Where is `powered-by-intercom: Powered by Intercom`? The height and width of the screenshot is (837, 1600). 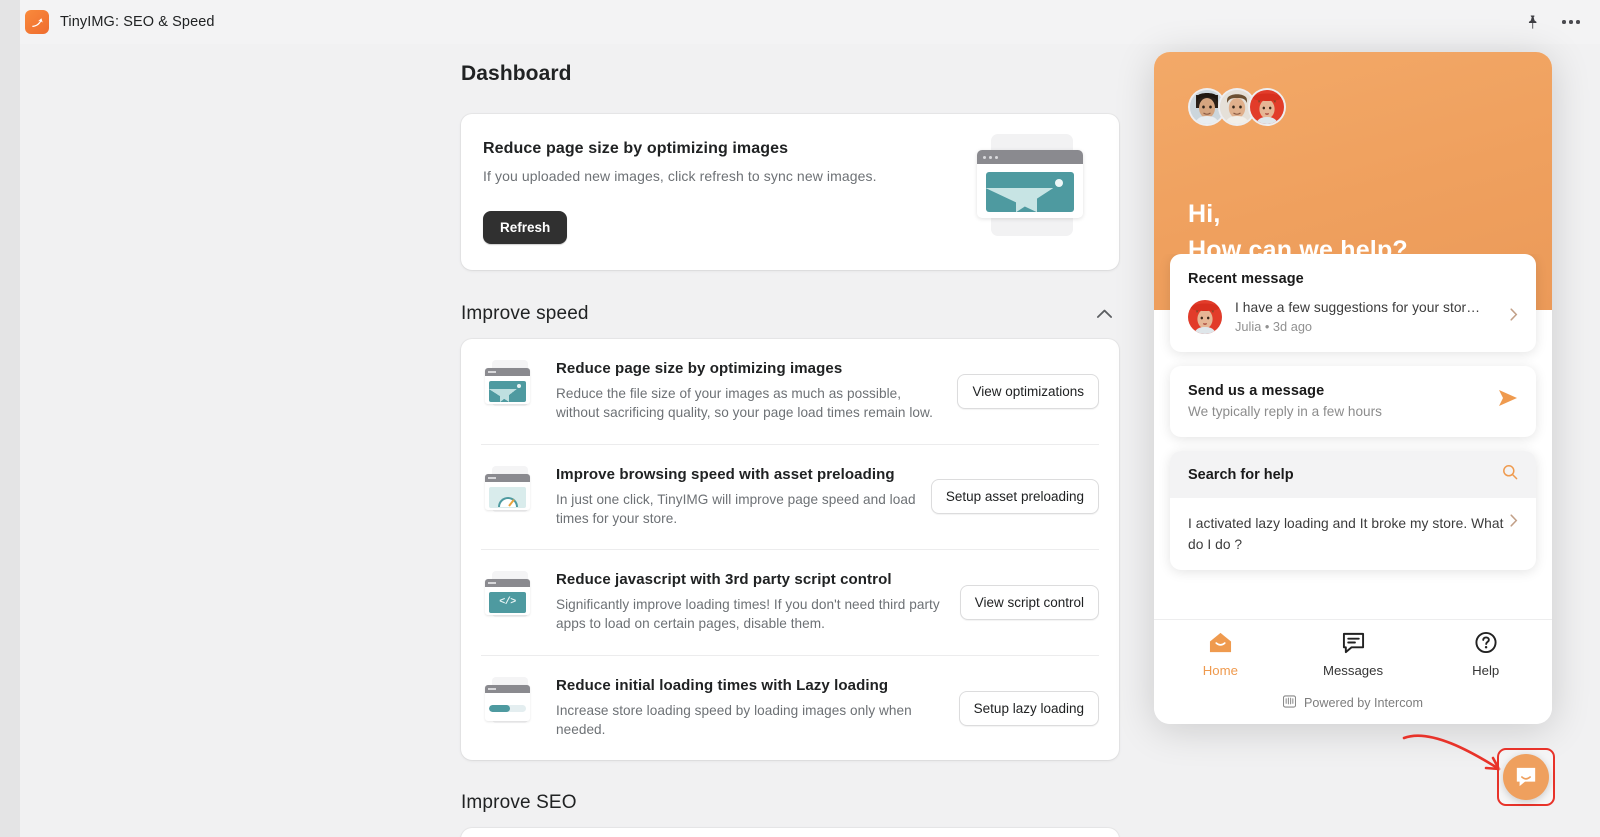 powered-by-intercom: Powered by Intercom is located at coordinates (1353, 705).